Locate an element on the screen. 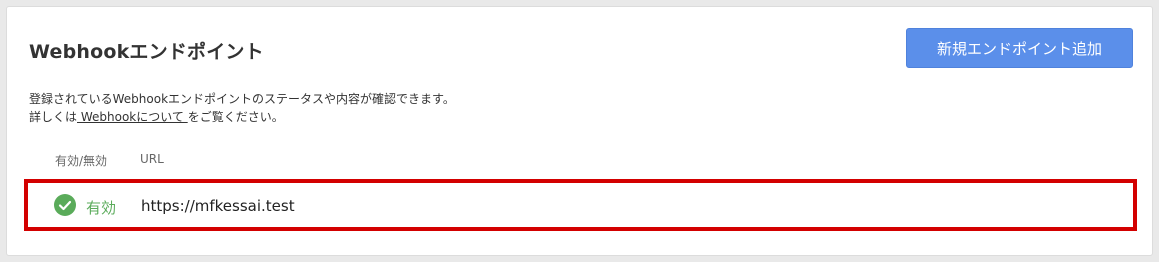  endpoint-url: https://mfkessai.test is located at coordinates (218, 206).